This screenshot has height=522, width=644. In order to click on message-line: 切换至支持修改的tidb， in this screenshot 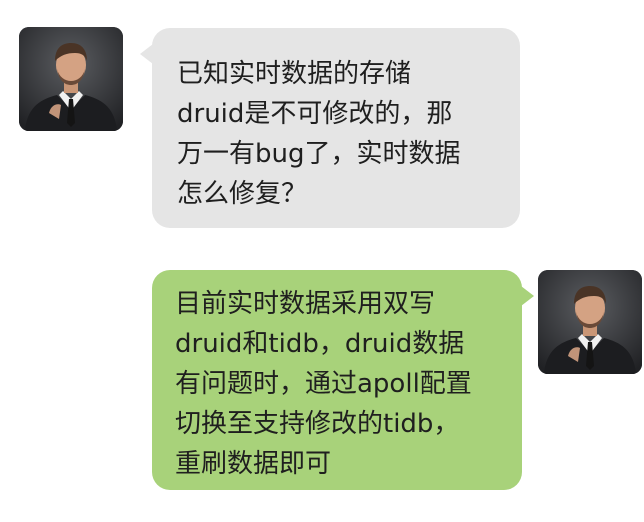, I will do `click(317, 424)`.